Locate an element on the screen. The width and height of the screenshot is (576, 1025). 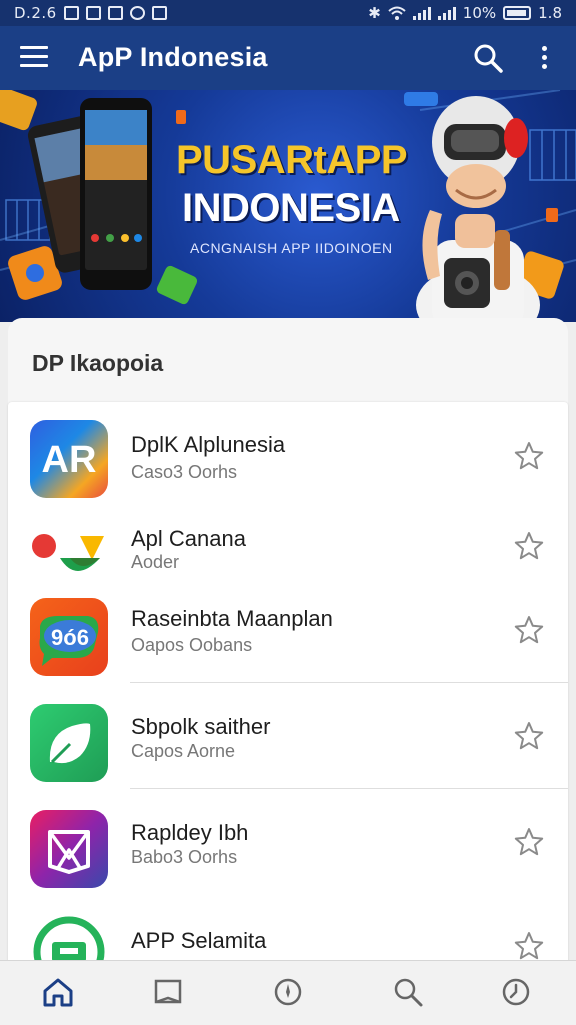
home-icon is located at coordinates (58, 992).